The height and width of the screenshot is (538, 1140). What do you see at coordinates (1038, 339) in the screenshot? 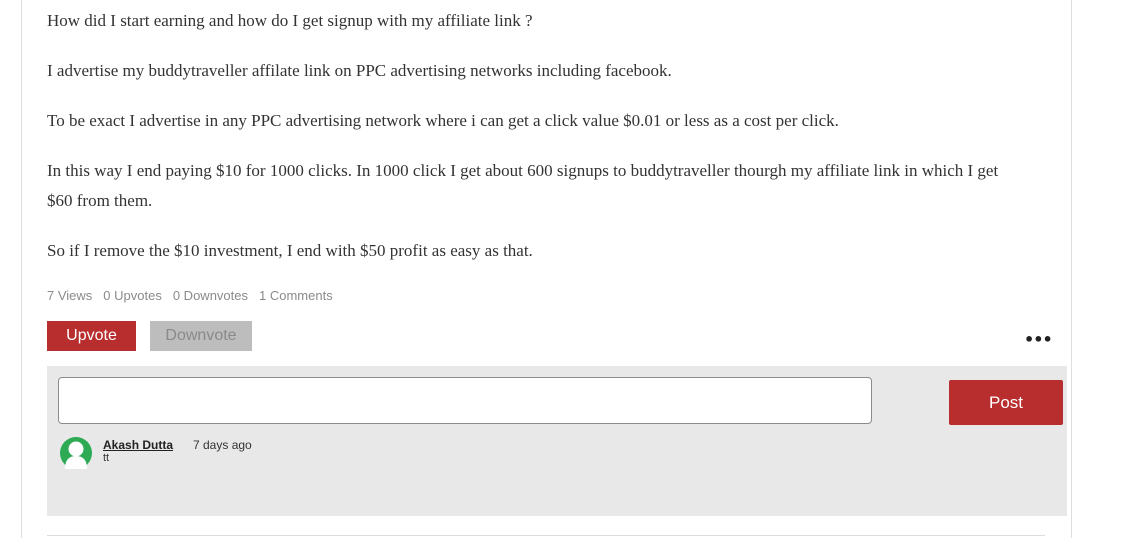
I see `more-options-icon: •••` at bounding box center [1038, 339].